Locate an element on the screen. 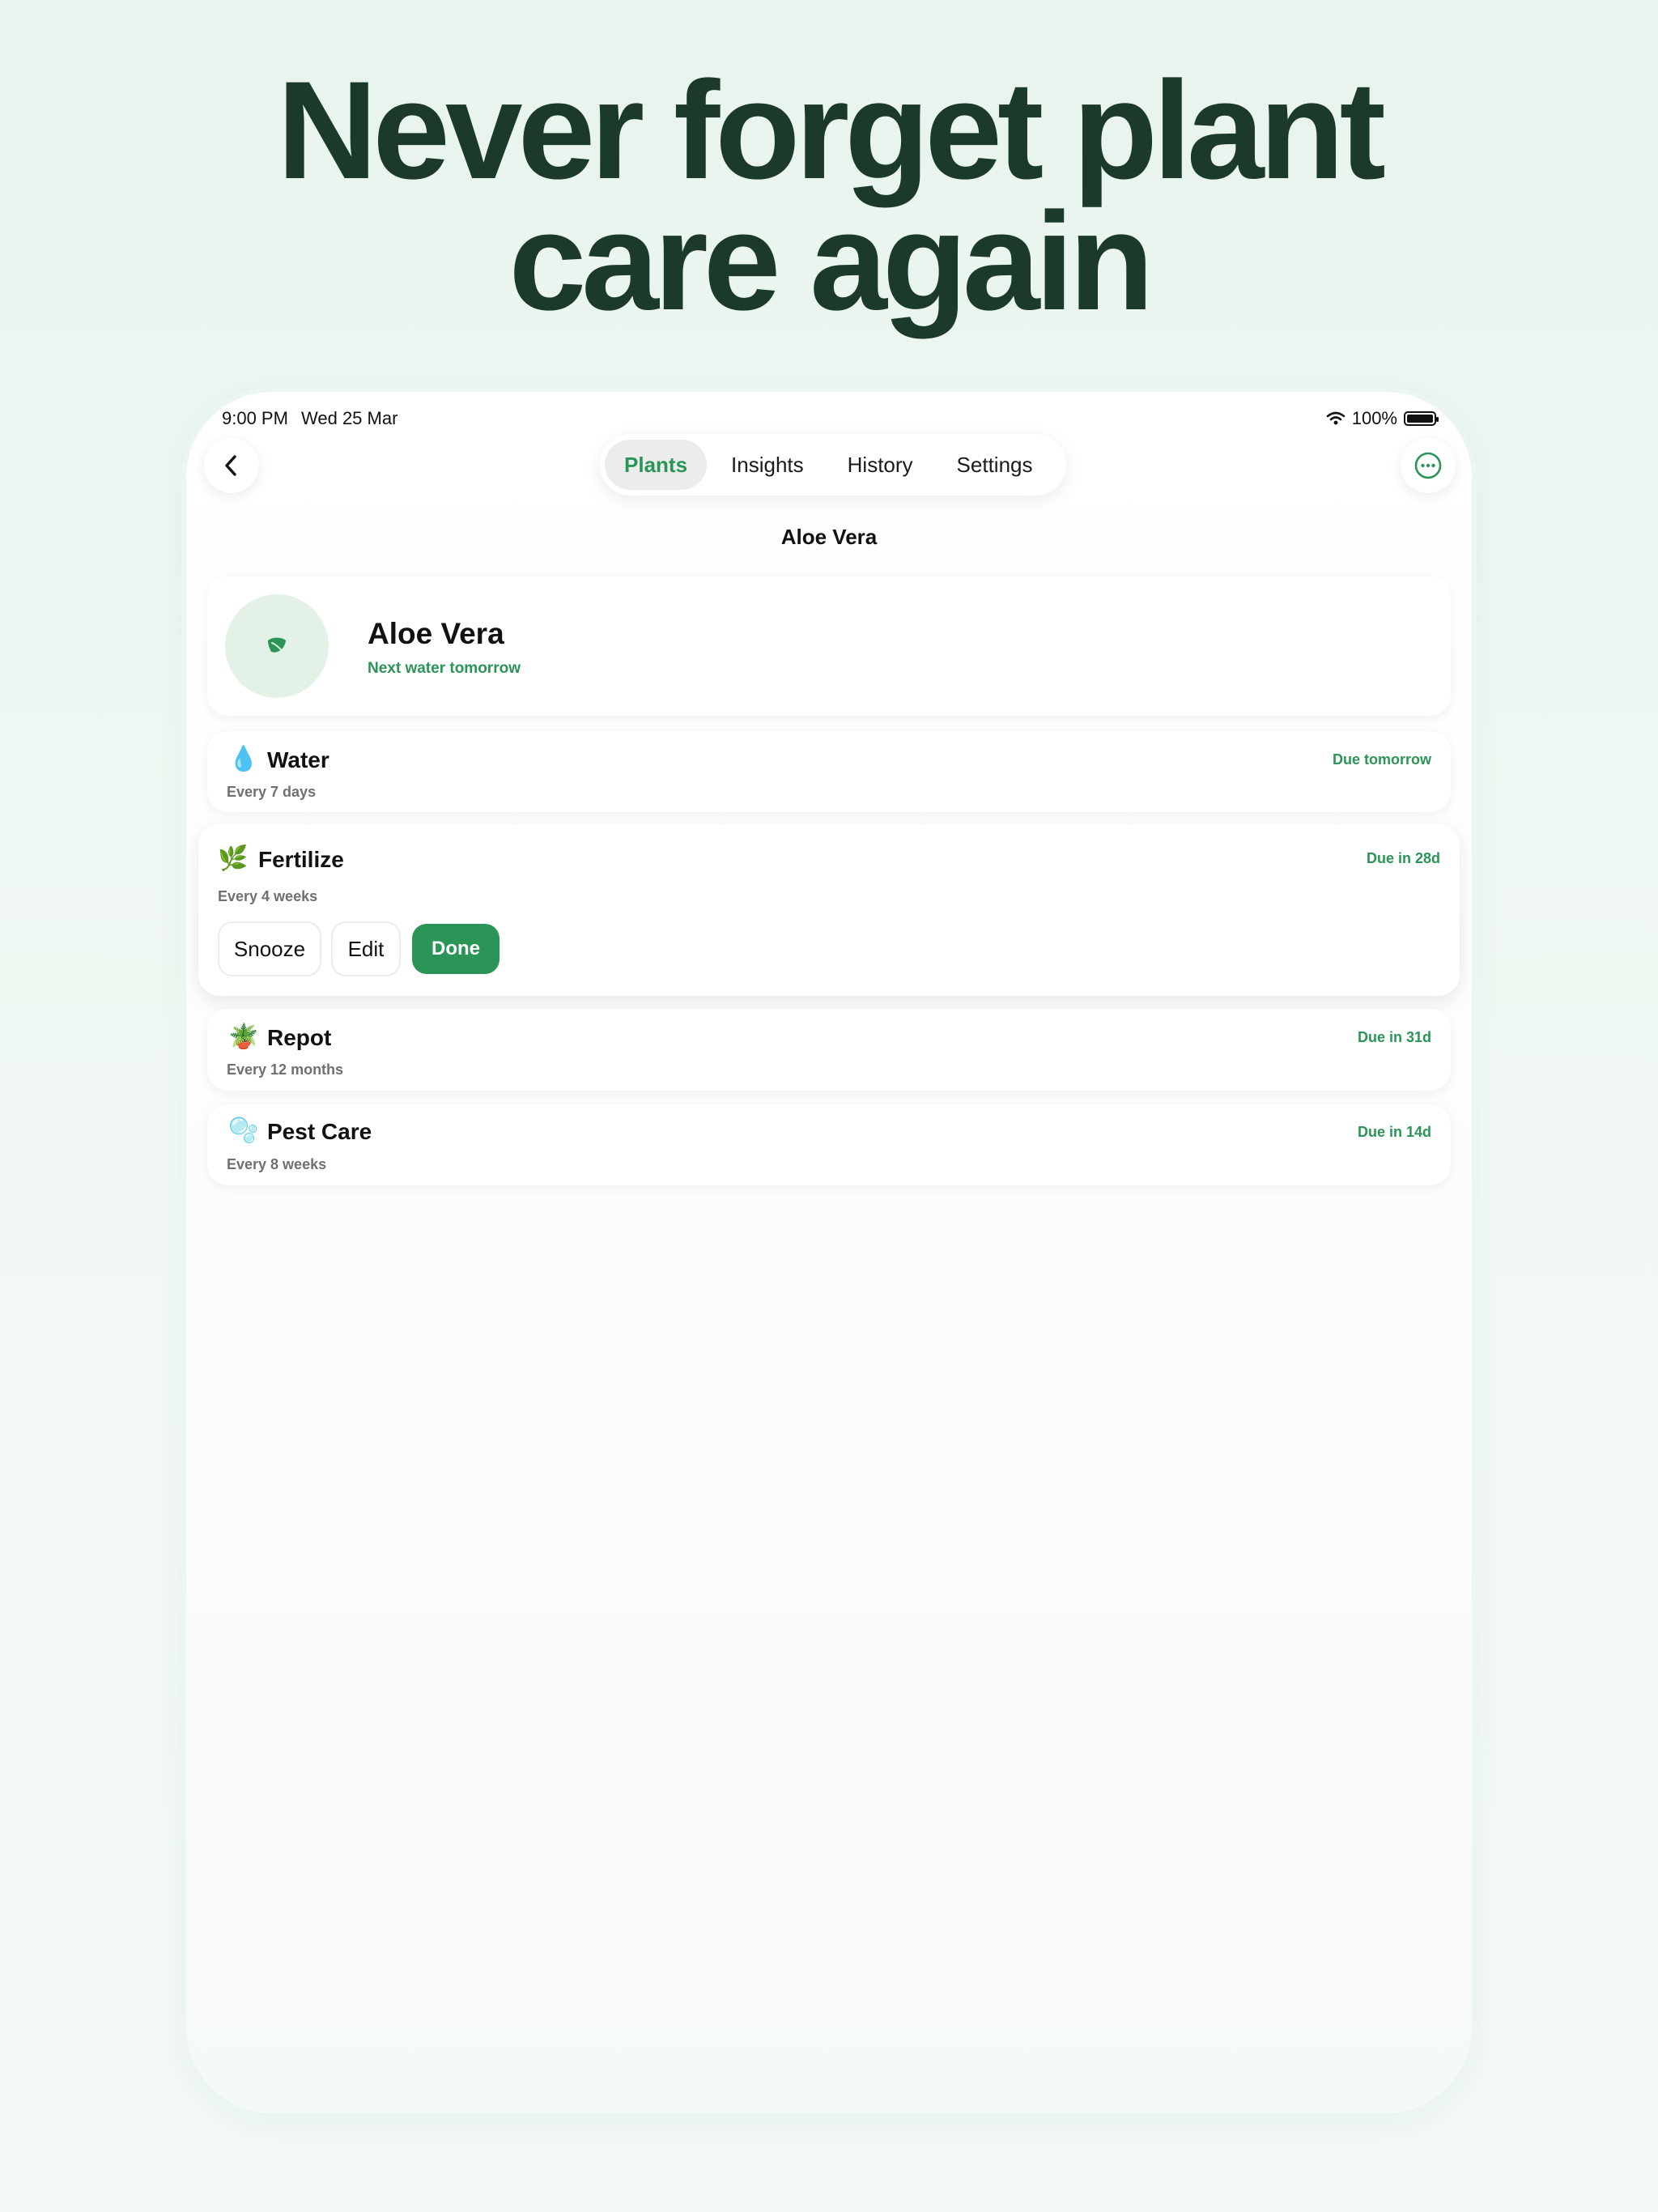  ellipsis-circle-icon is located at coordinates (1428, 466).